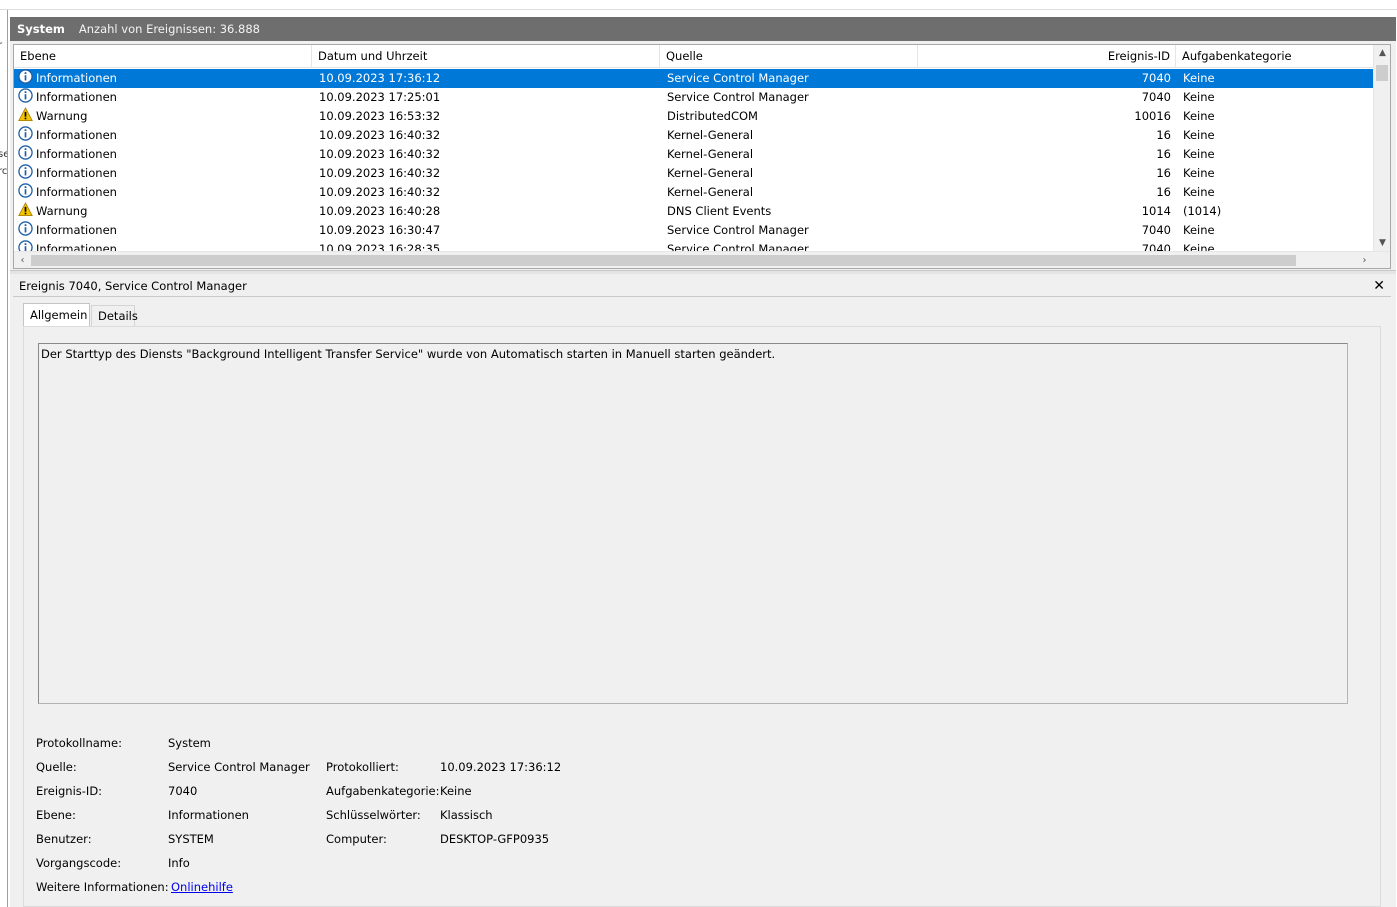 The image size is (1397, 907). I want to click on level-label: Ebene:, so click(56, 815).